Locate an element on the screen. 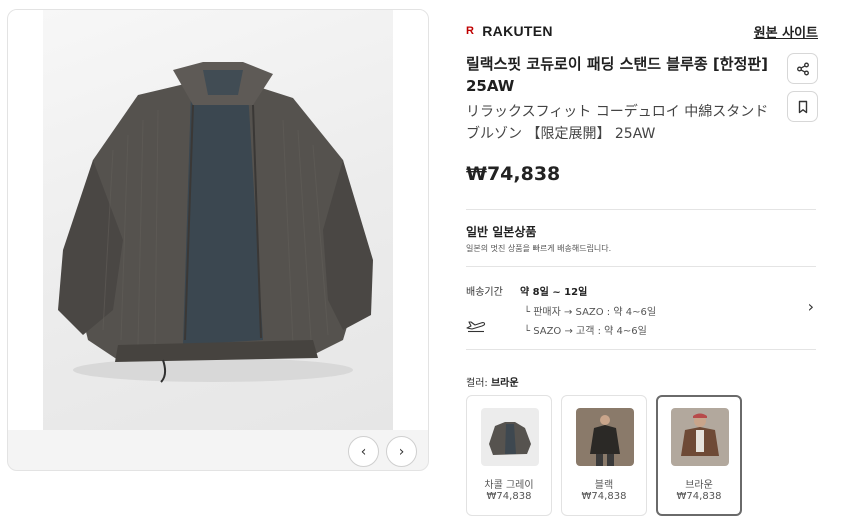 This screenshot has width=850, height=525. color-options: 차콜 그레이 ₩74,838 블랙 ₩74,838 브라운 ₩74,838 is located at coordinates (642, 456).